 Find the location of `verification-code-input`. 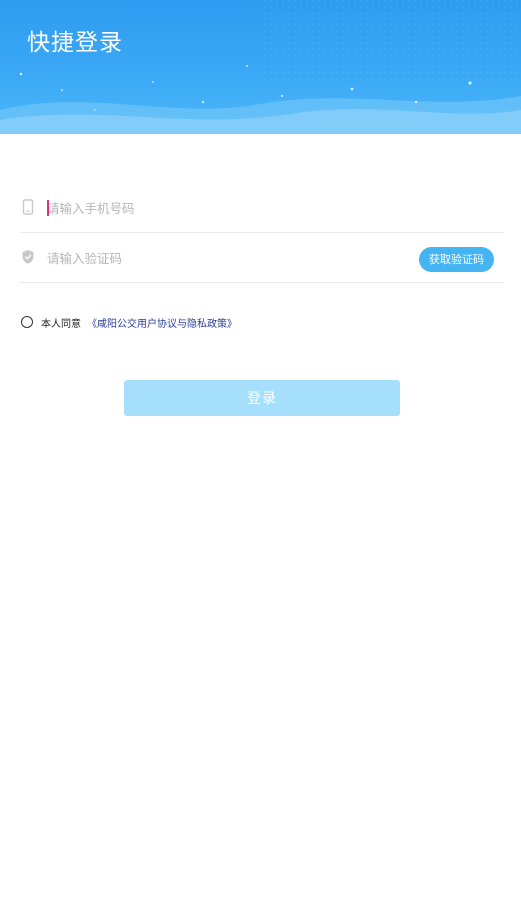

verification-code-input is located at coordinates (227, 258).